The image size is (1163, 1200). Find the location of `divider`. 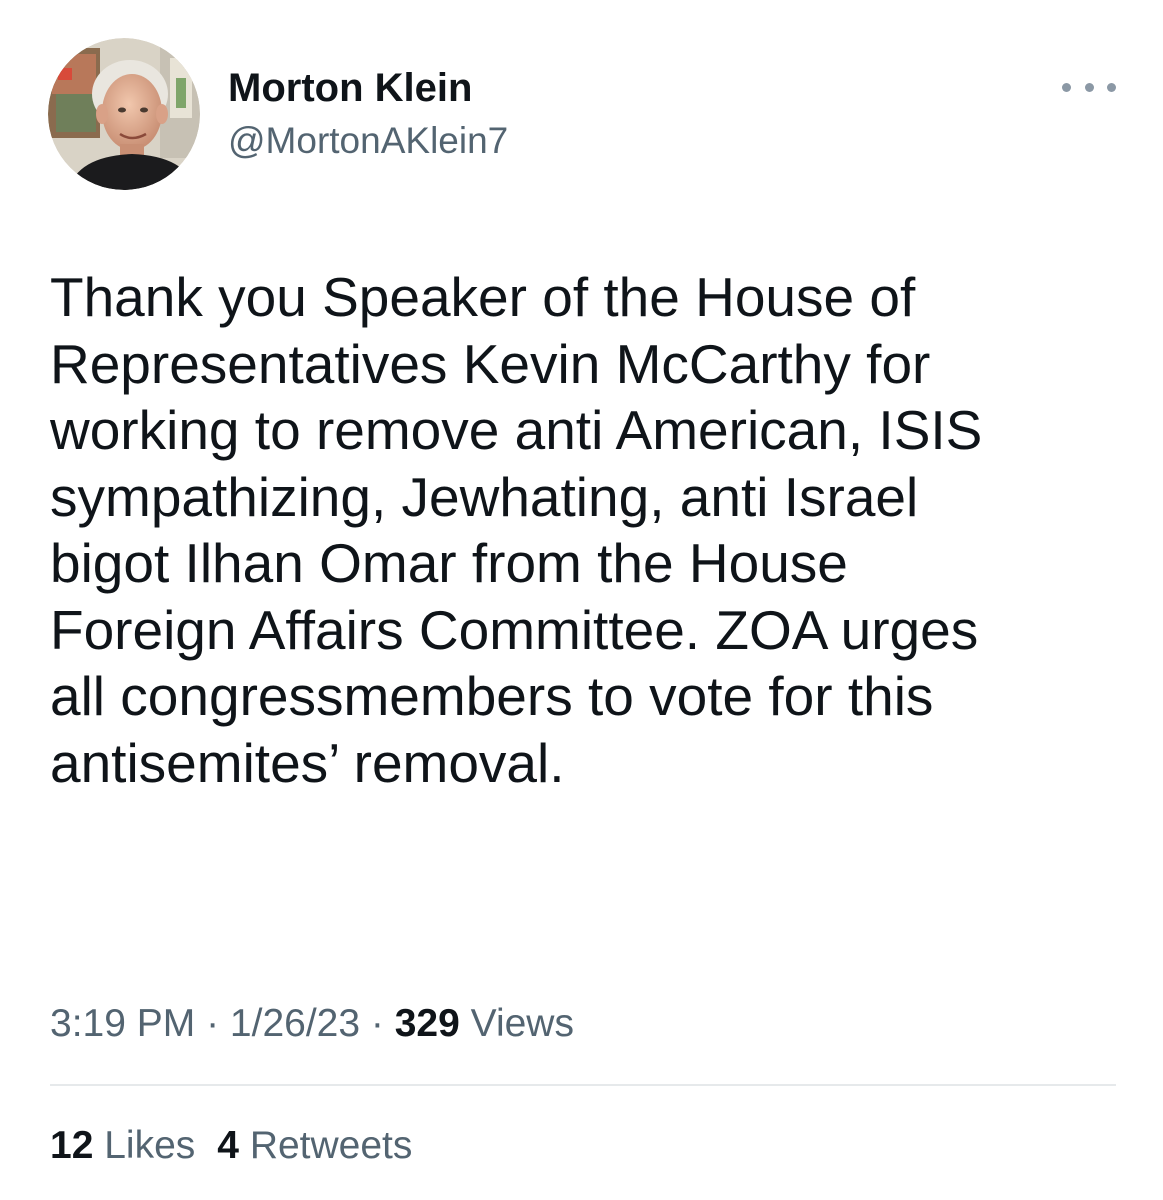

divider is located at coordinates (583, 1085).